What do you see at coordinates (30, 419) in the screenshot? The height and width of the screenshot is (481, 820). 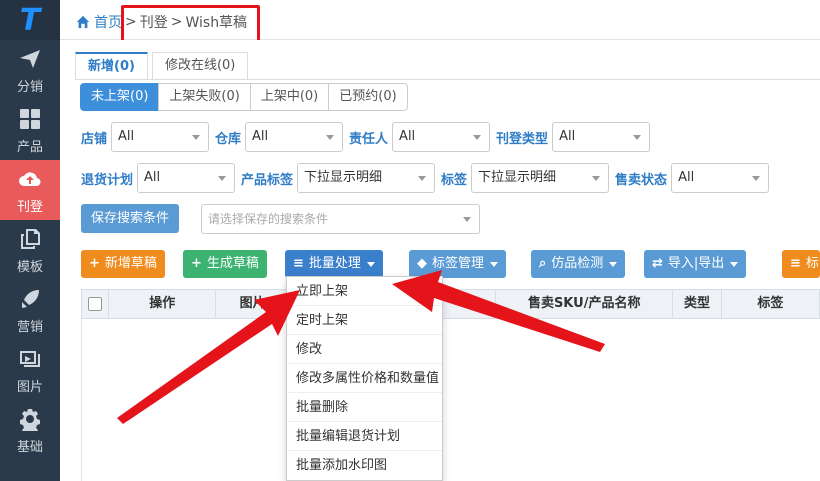 I see `gear-icon` at bounding box center [30, 419].